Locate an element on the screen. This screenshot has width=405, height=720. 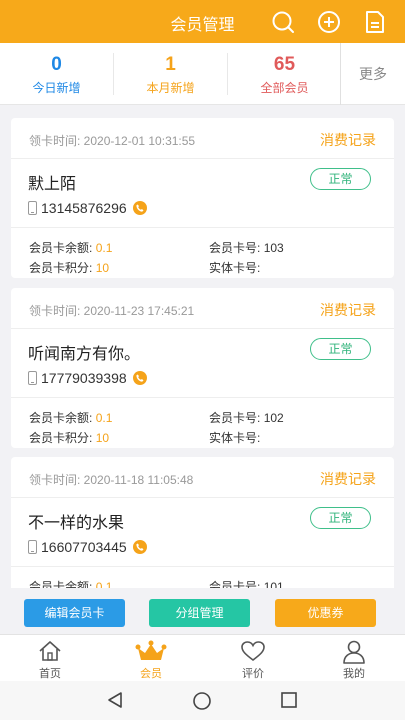
tab-profile: 我的 is located at coordinates (354, 658).